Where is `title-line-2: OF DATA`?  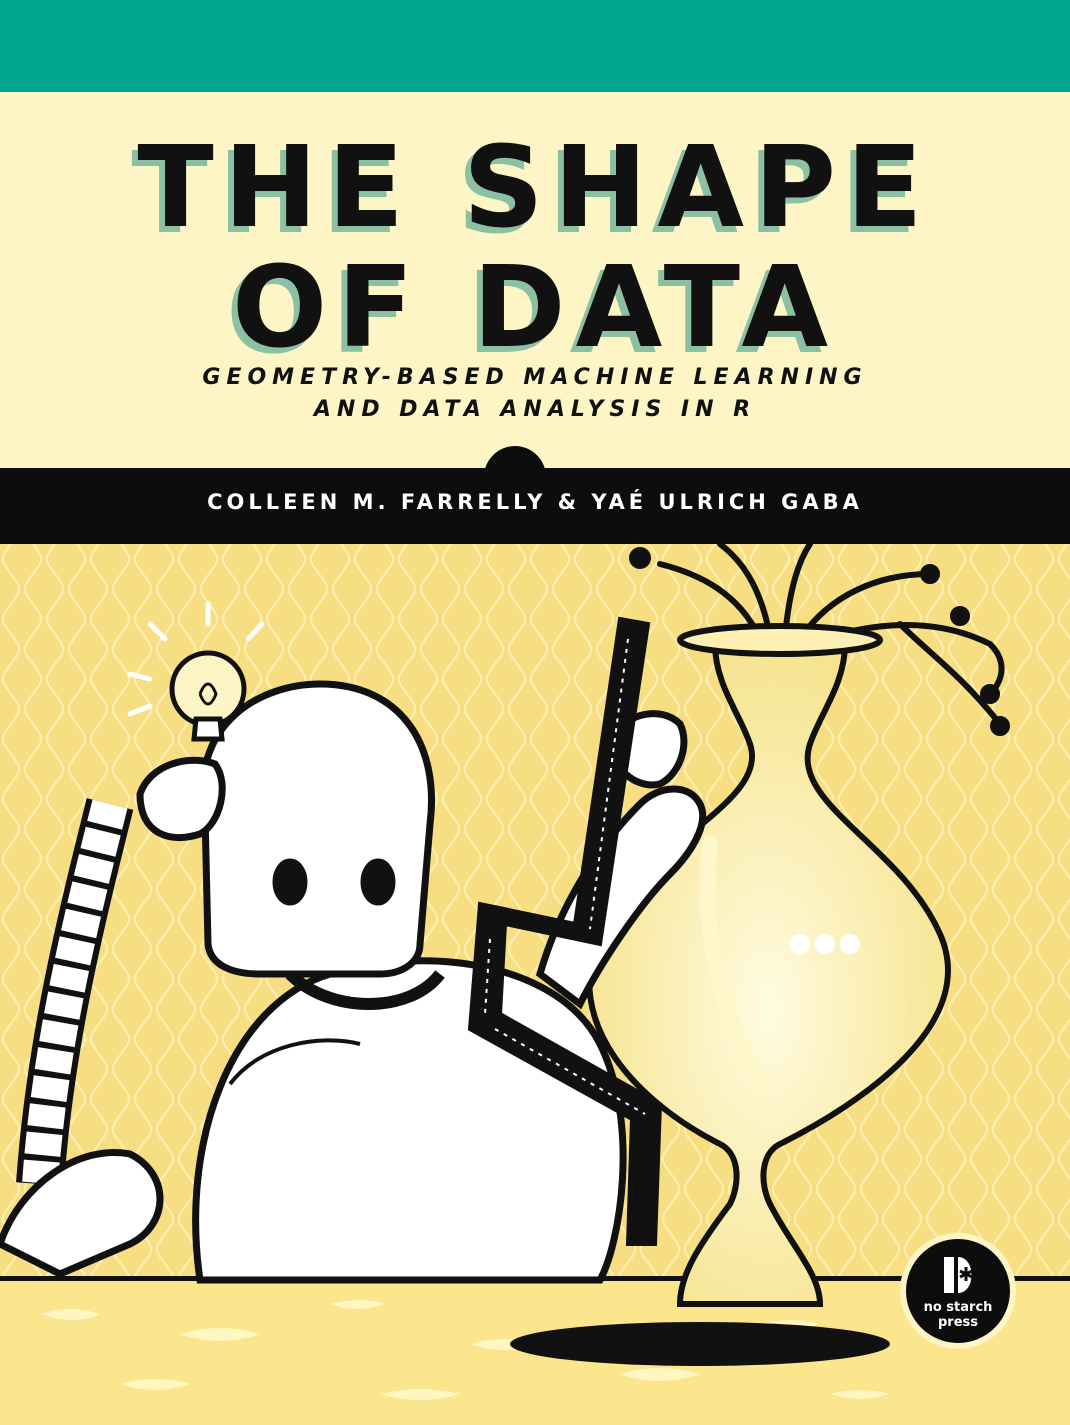
title-line-2: OF DATA is located at coordinates (535, 308).